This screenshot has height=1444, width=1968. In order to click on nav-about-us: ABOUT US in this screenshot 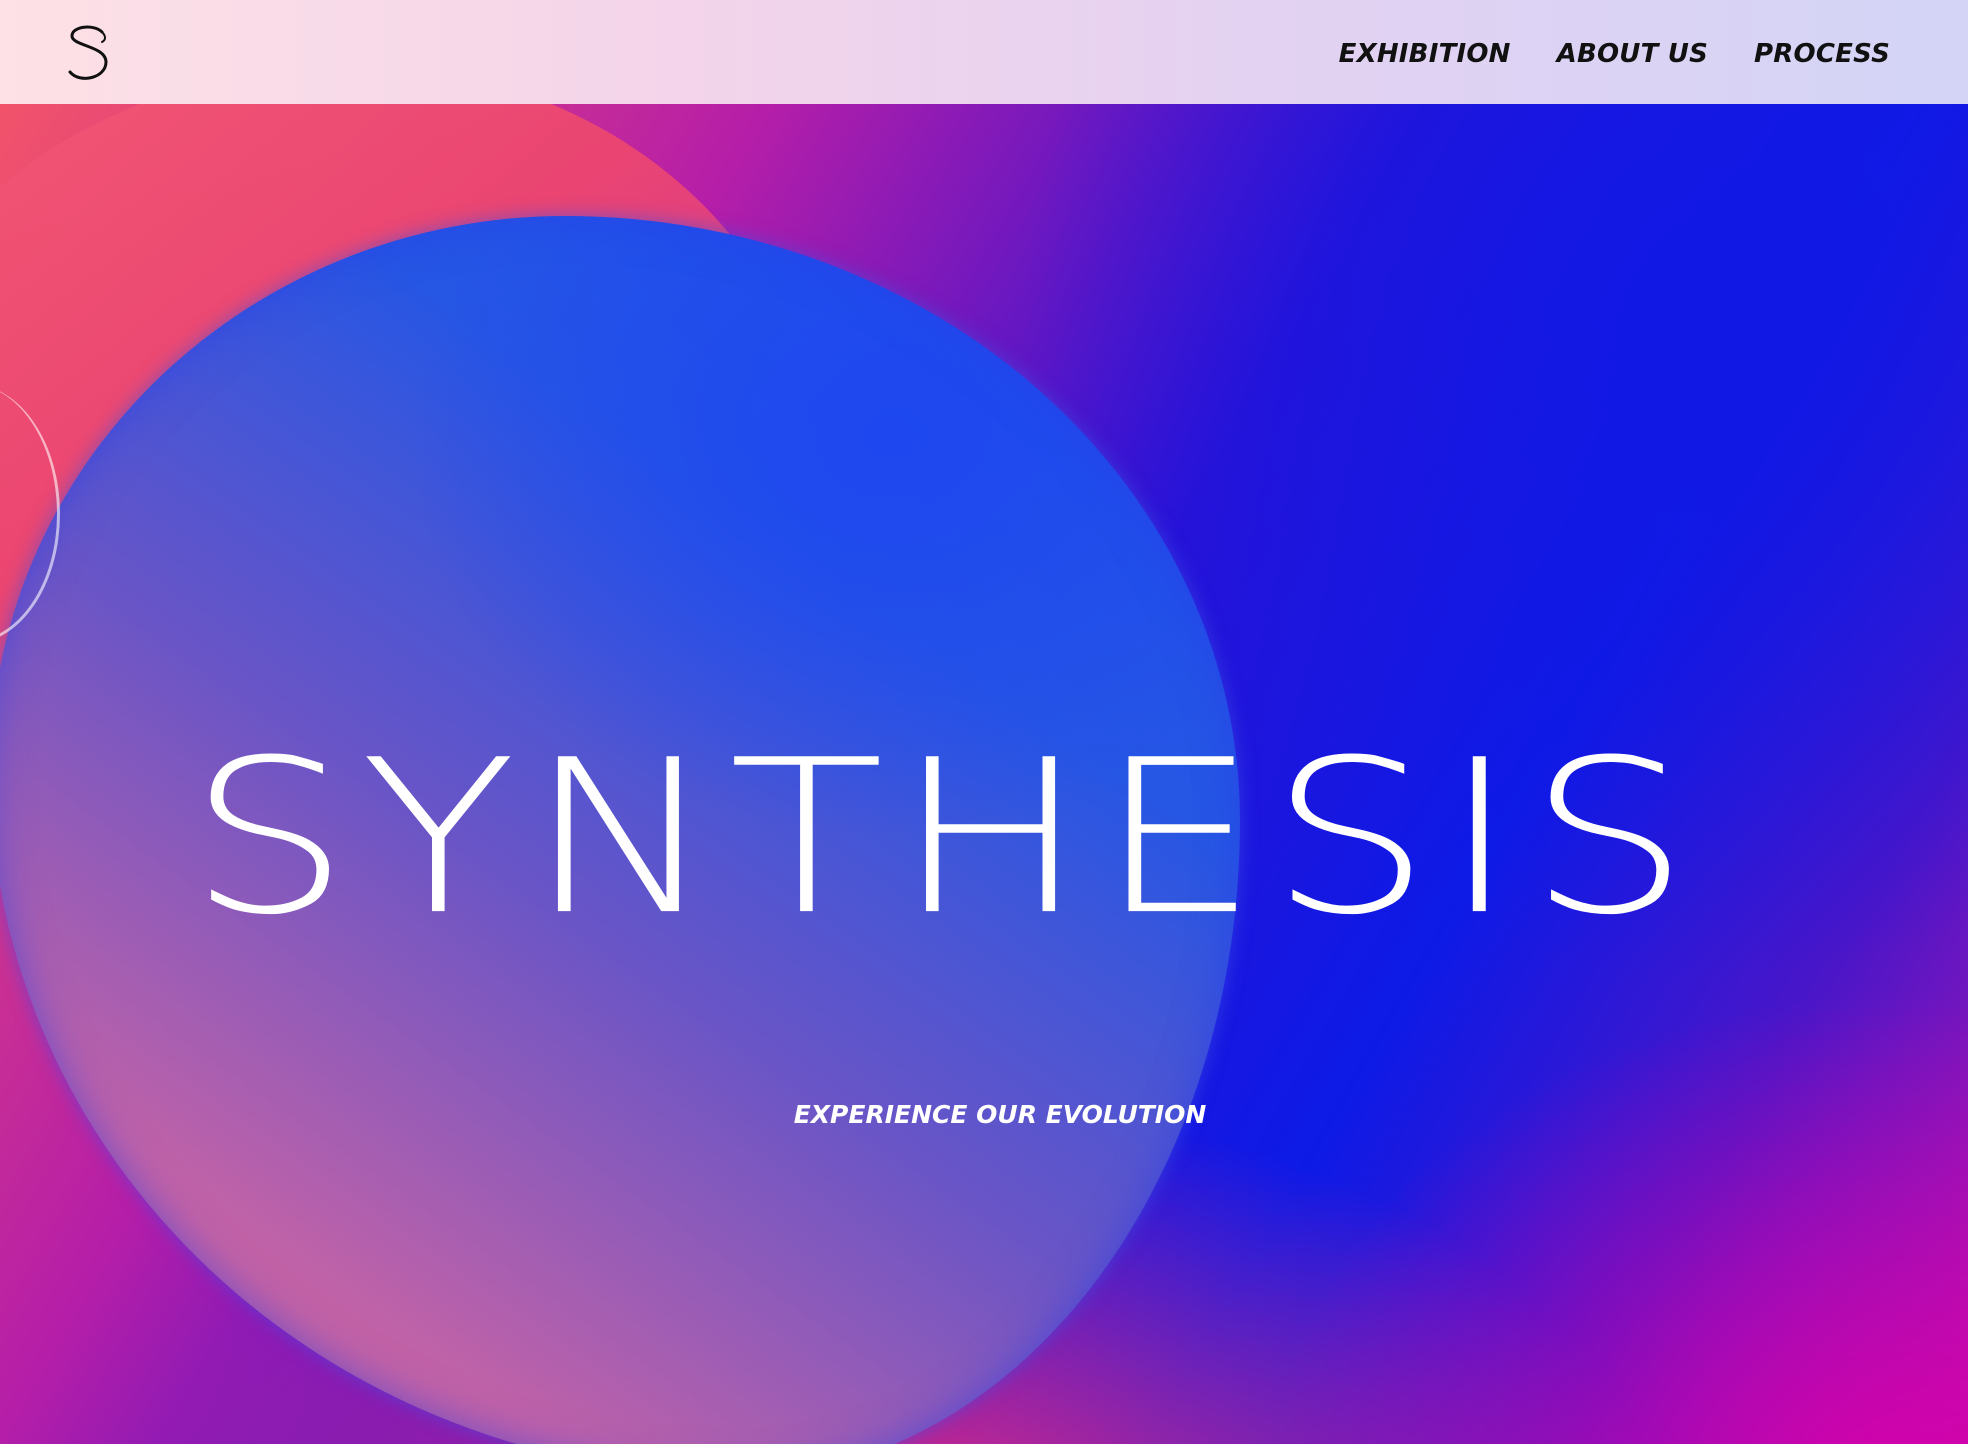, I will do `click(1632, 54)`.